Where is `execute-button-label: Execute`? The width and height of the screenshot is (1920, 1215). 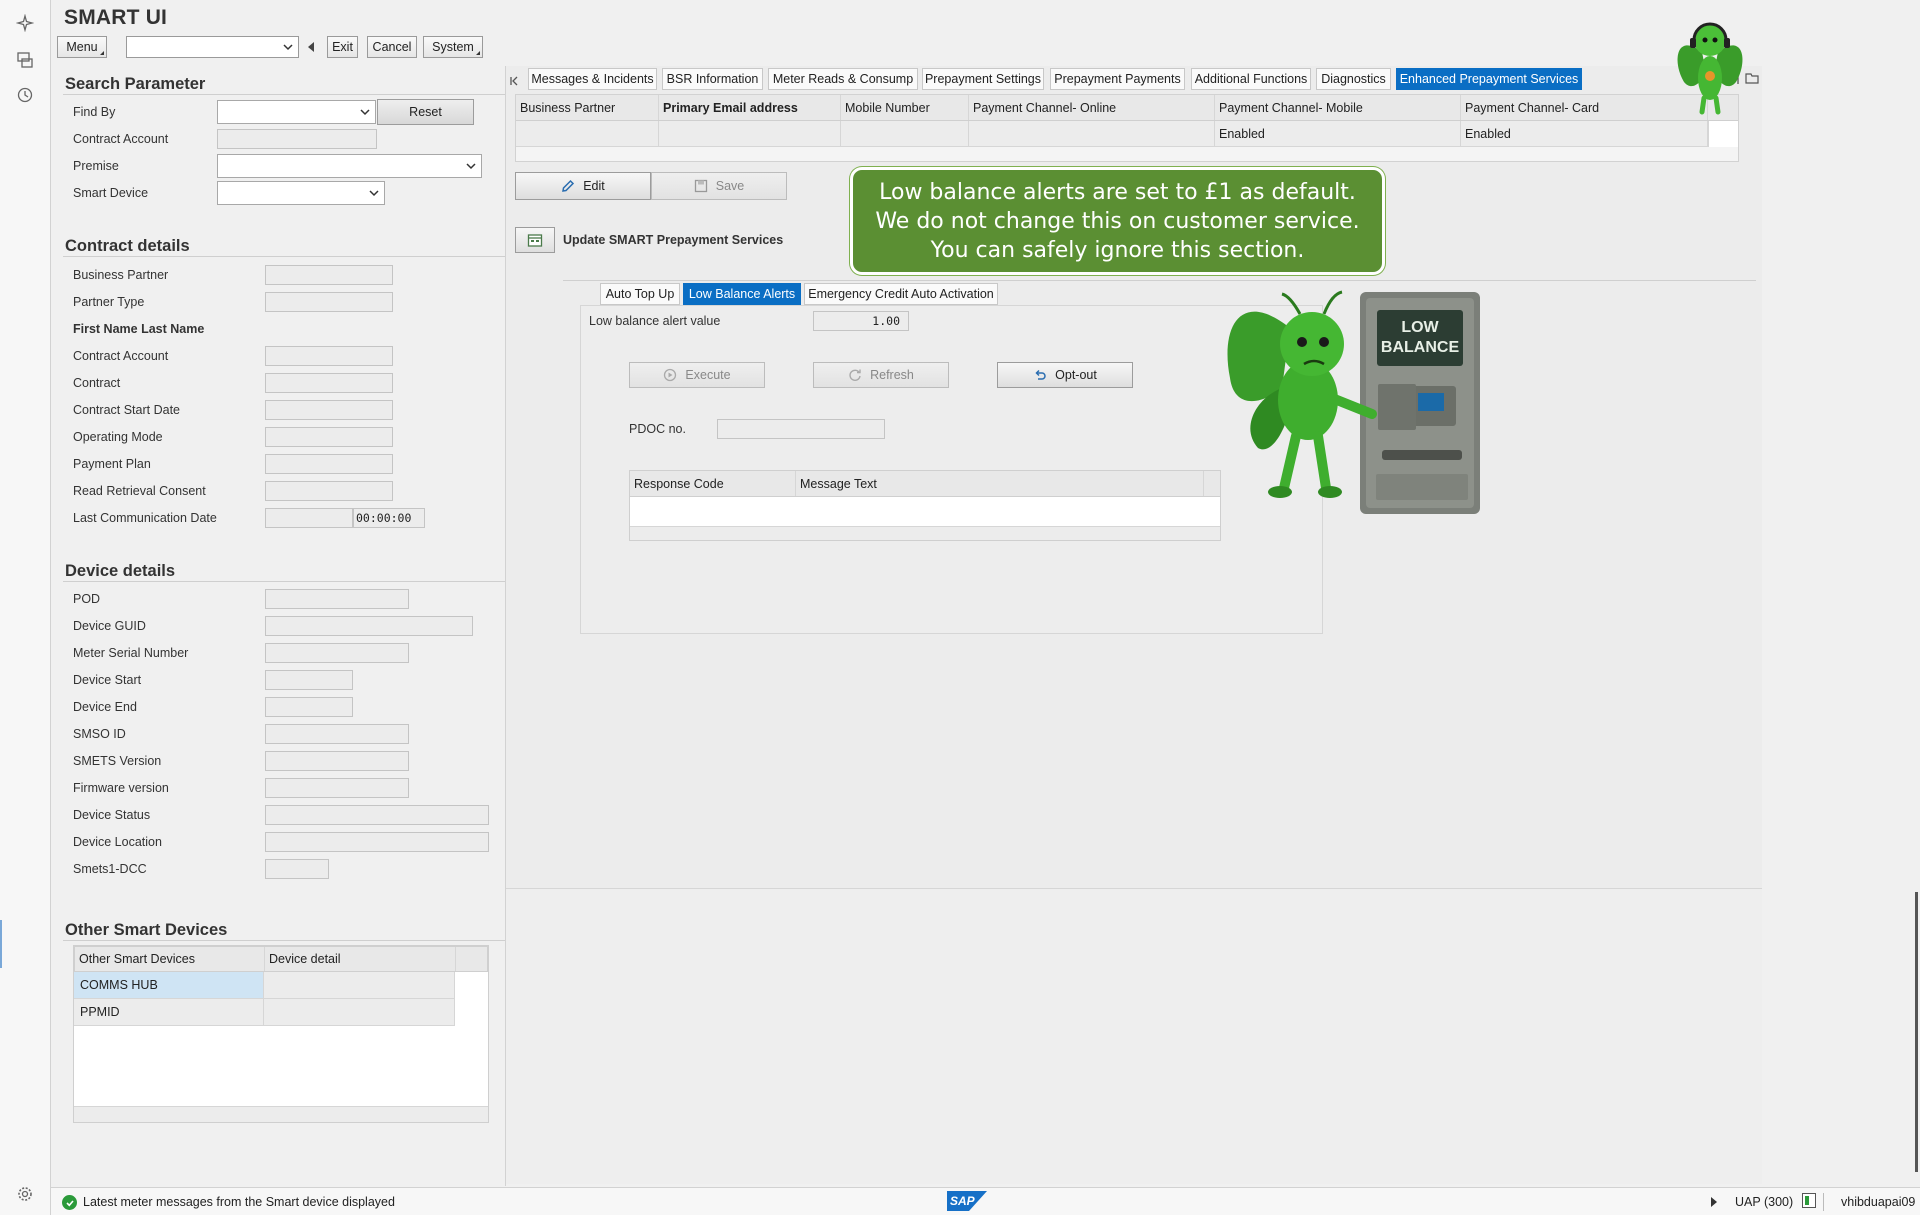 execute-button-label: Execute is located at coordinates (708, 375).